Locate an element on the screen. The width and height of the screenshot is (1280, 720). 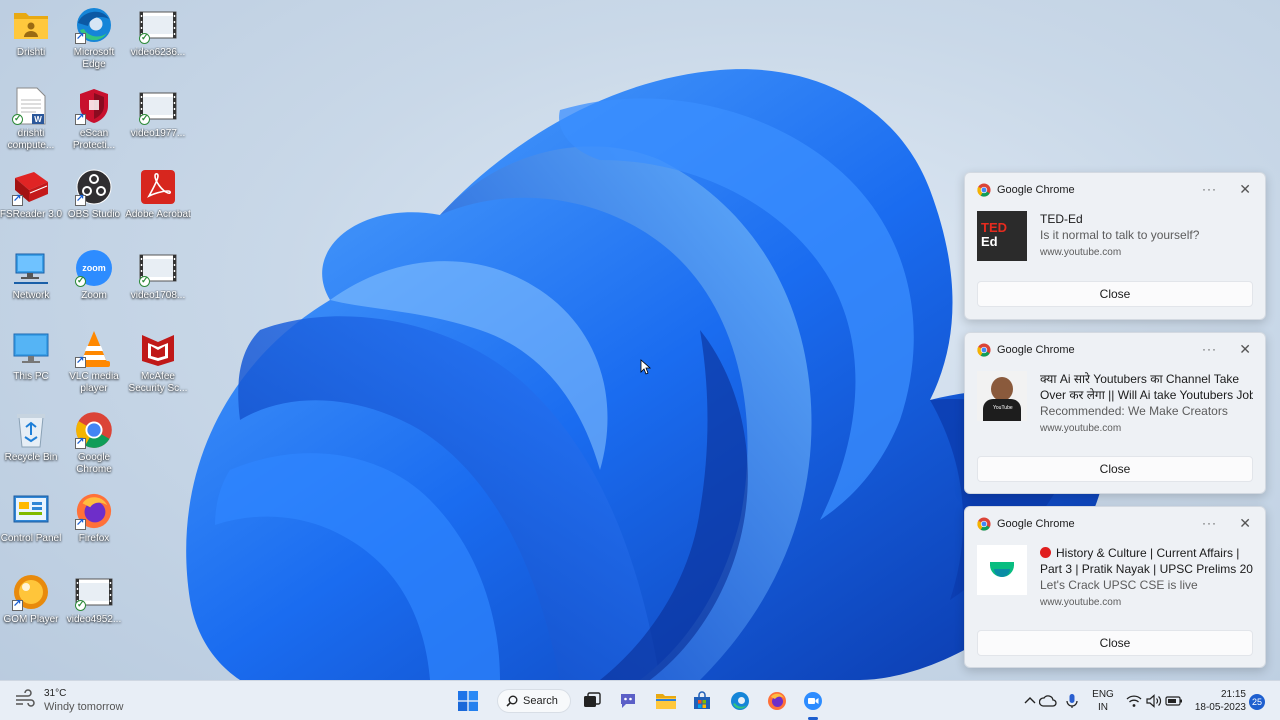
desktop-icon-label: Drishti is located at coordinates (31, 52).